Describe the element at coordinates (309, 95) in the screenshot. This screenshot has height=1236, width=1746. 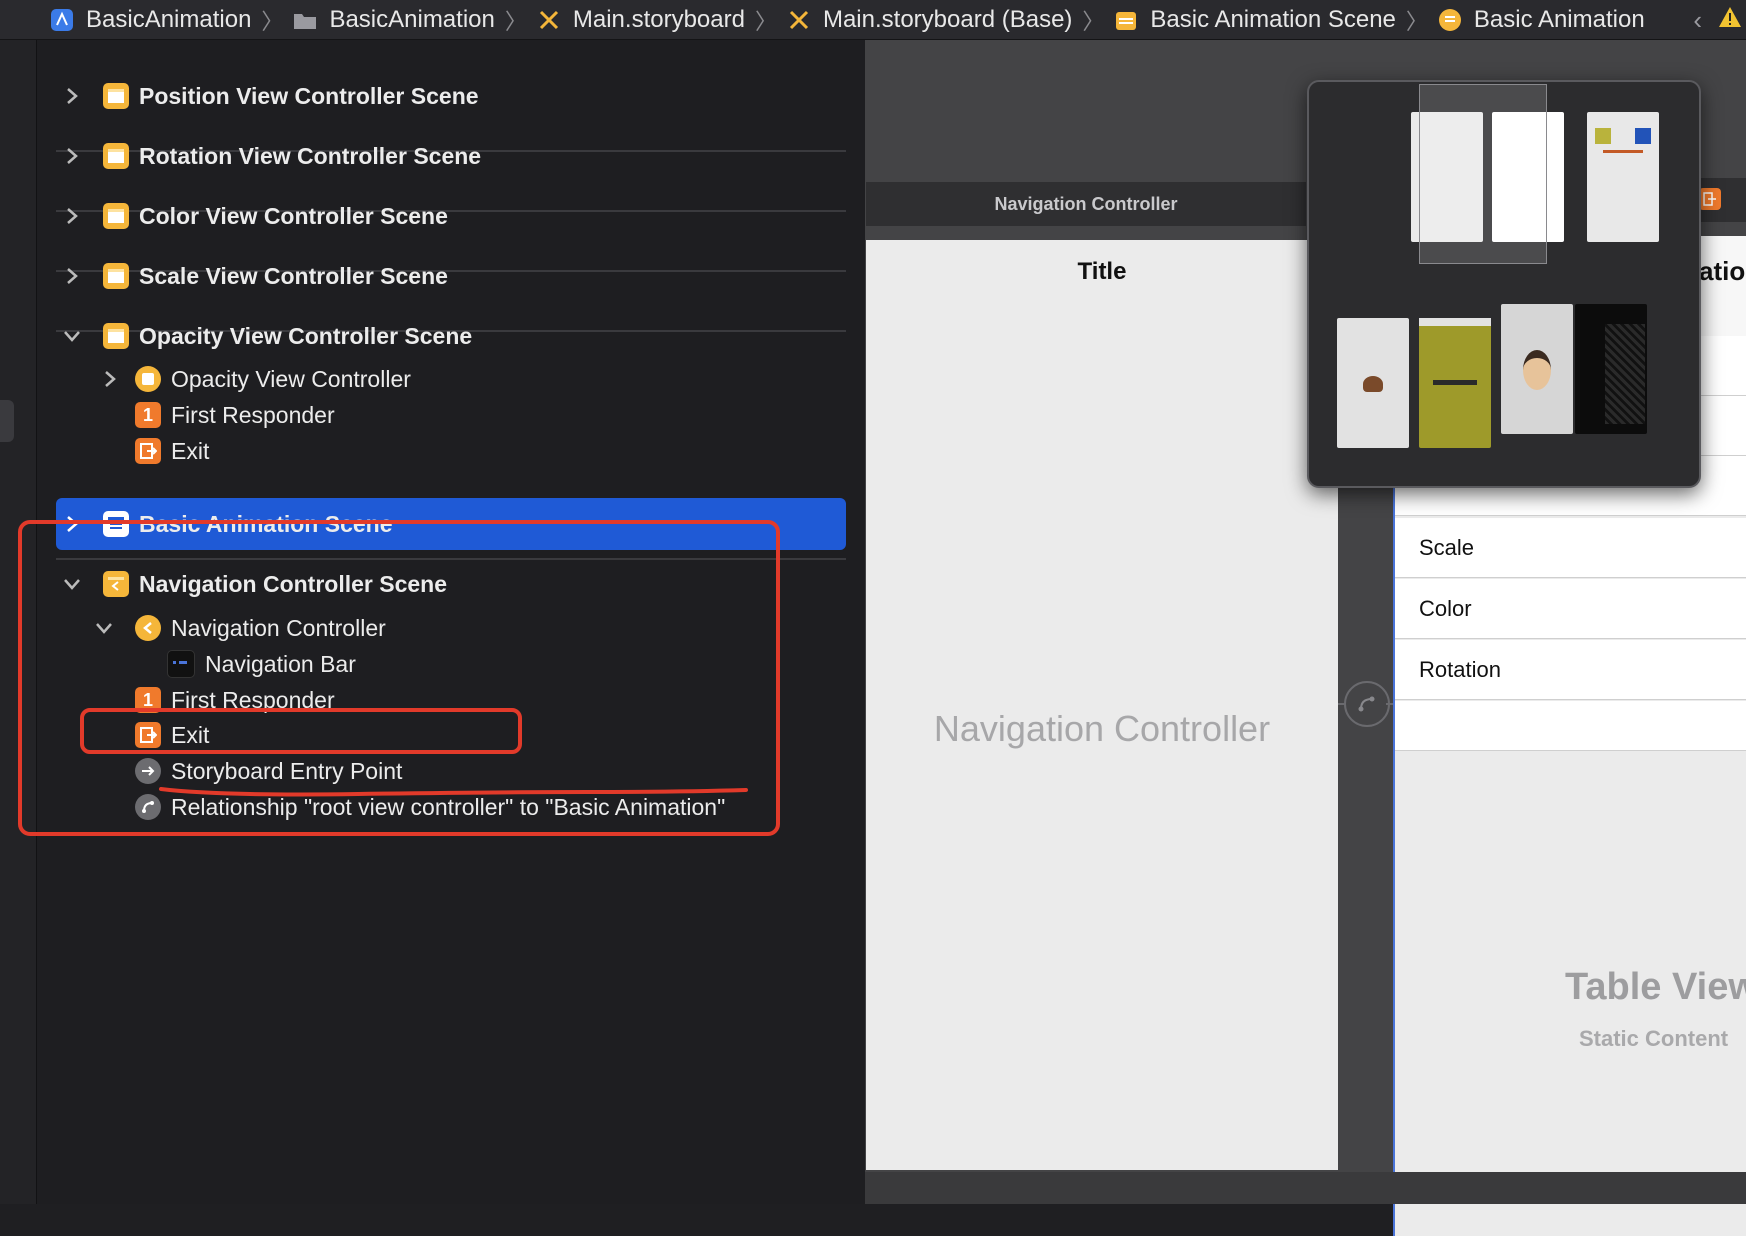
I see `outline-label: Position View Controller Scene` at that location.